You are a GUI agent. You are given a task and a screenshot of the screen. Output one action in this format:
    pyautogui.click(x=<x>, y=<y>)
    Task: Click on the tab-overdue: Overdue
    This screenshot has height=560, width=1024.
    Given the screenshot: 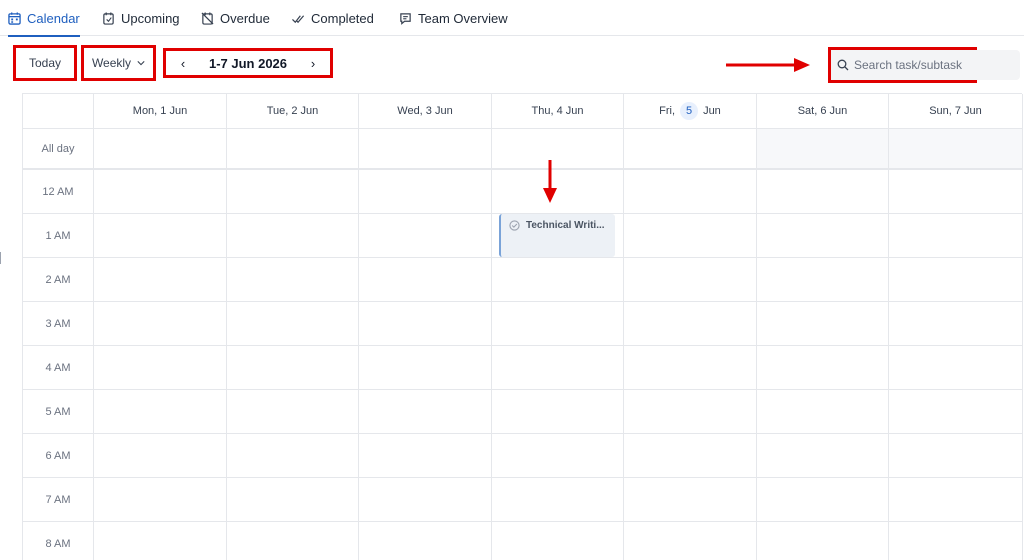 What is the action you would take?
    pyautogui.click(x=235, y=18)
    